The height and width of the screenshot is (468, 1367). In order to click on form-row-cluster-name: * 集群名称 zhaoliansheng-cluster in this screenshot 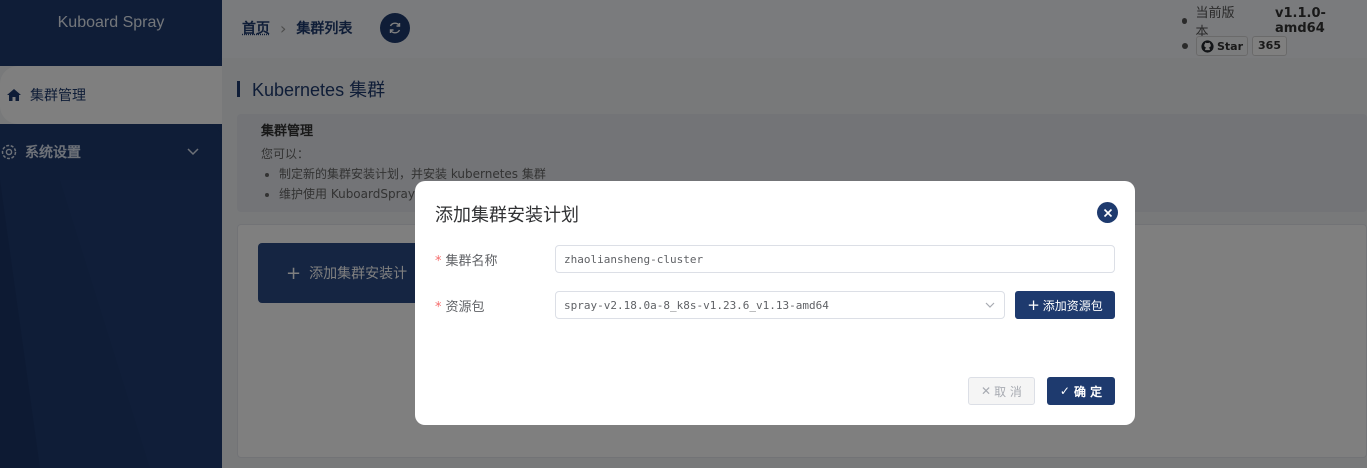, I will do `click(775, 259)`.